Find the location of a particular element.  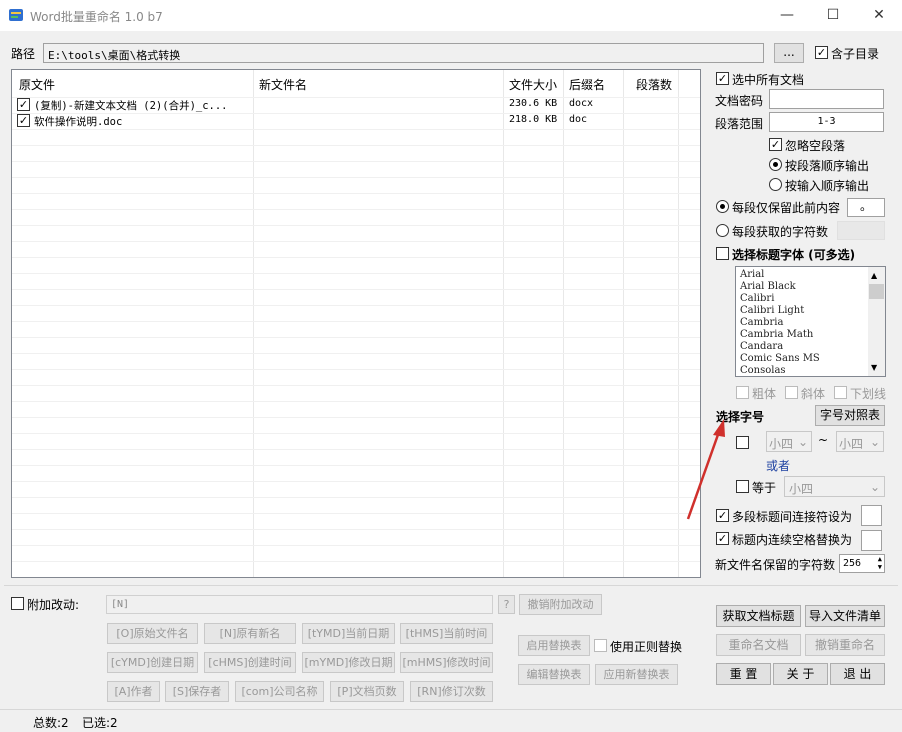

multi-connector-label: 多段标题间连接符设为 is located at coordinates (792, 517).